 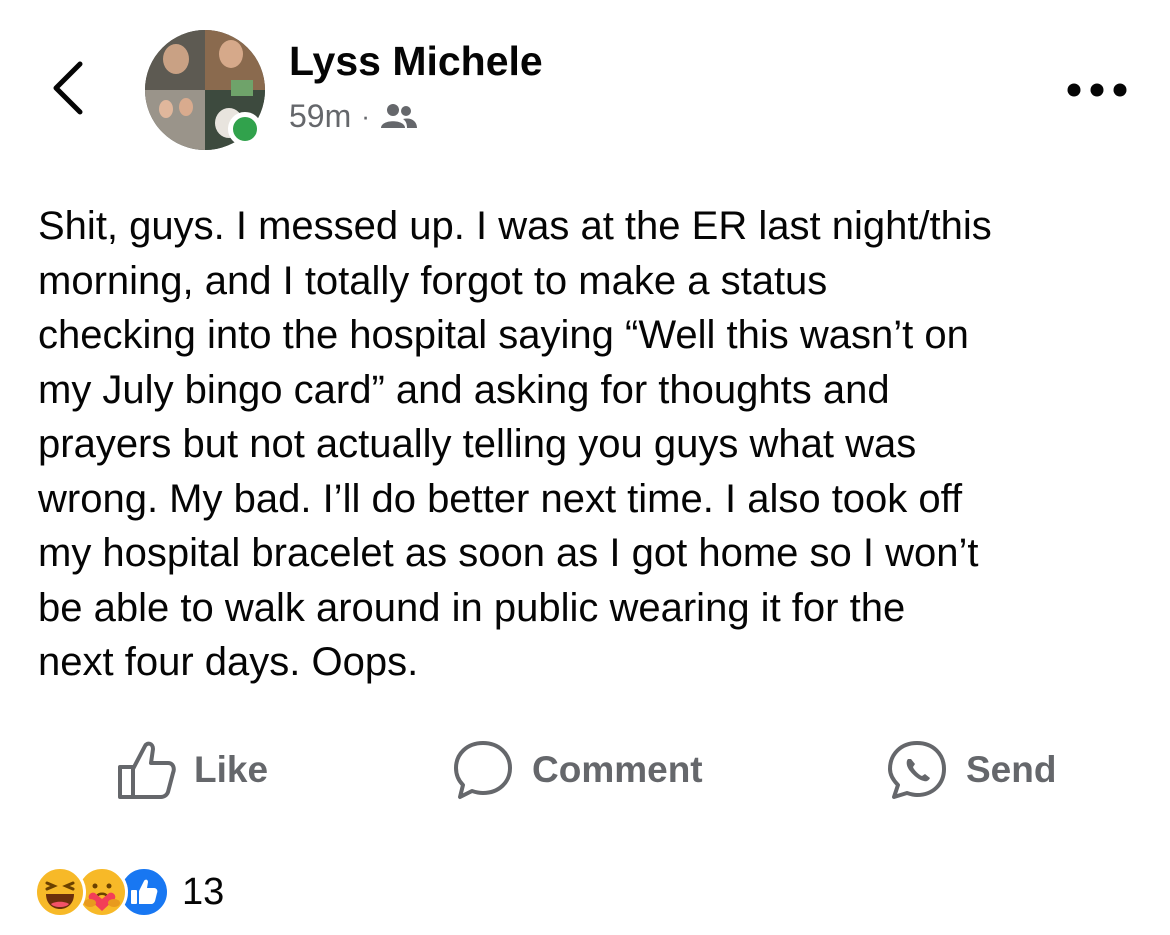 I want to click on comment-label: Comment, so click(x=617, y=769).